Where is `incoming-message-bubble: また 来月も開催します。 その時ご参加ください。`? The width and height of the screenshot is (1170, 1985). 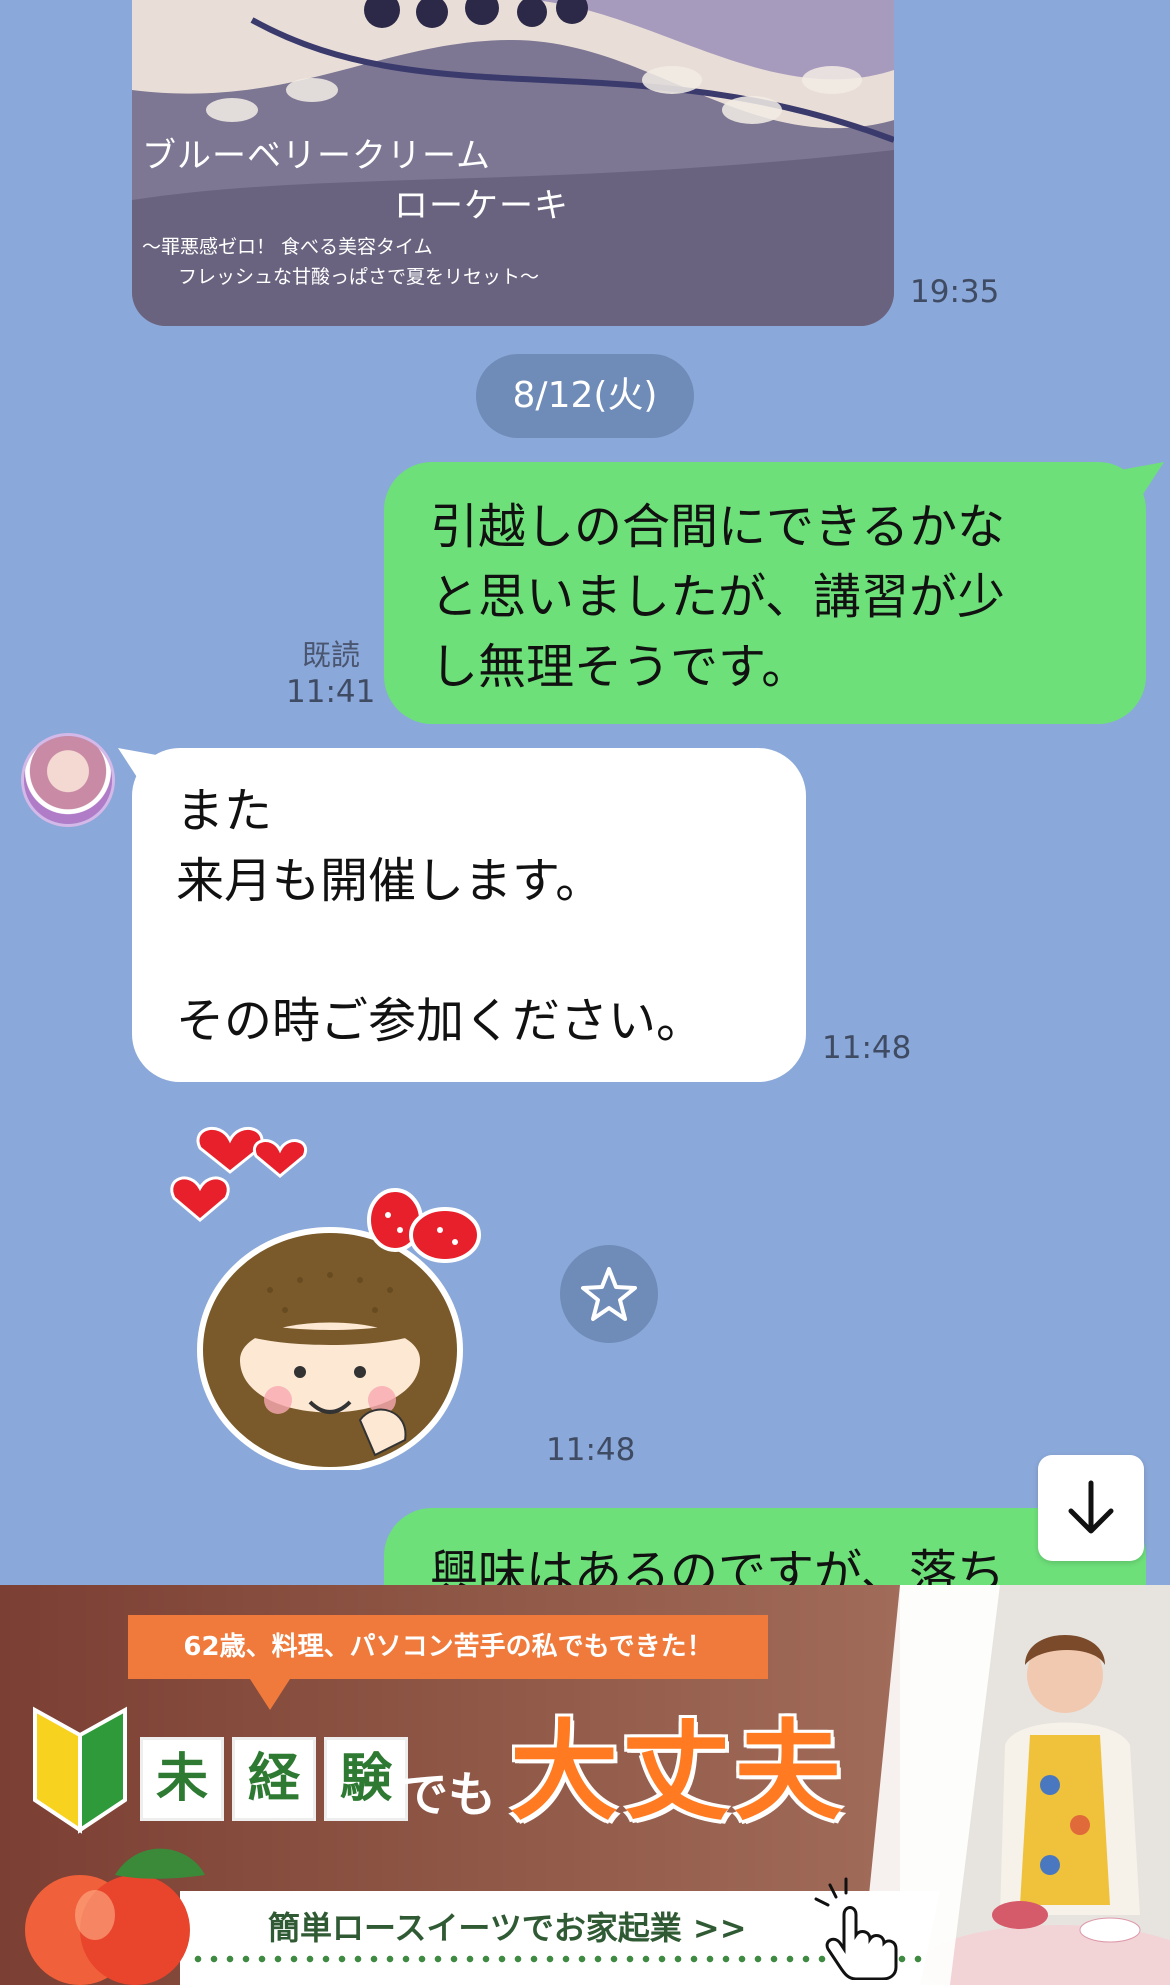 incoming-message-bubble: また 来月も開催します。 その時ご参加ください。 is located at coordinates (469, 915).